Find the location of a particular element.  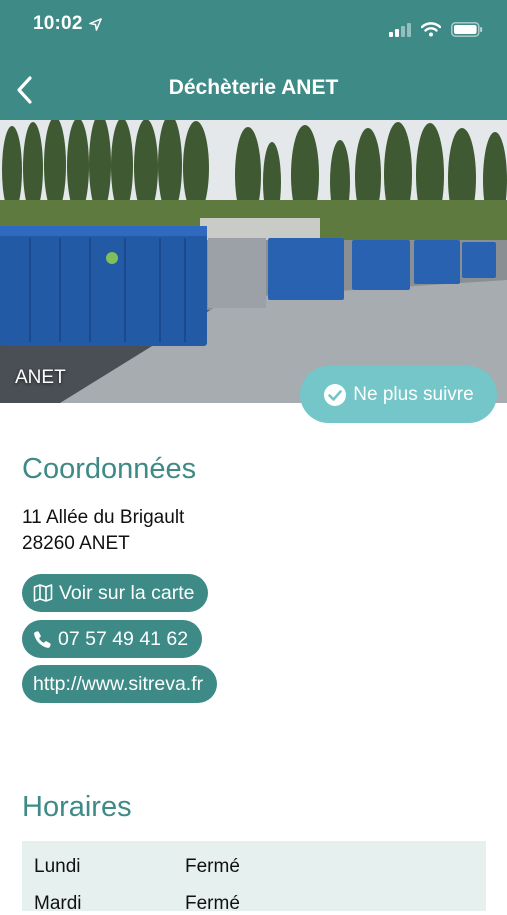

website-link: http://www.sitreva.fr is located at coordinates (120, 684).